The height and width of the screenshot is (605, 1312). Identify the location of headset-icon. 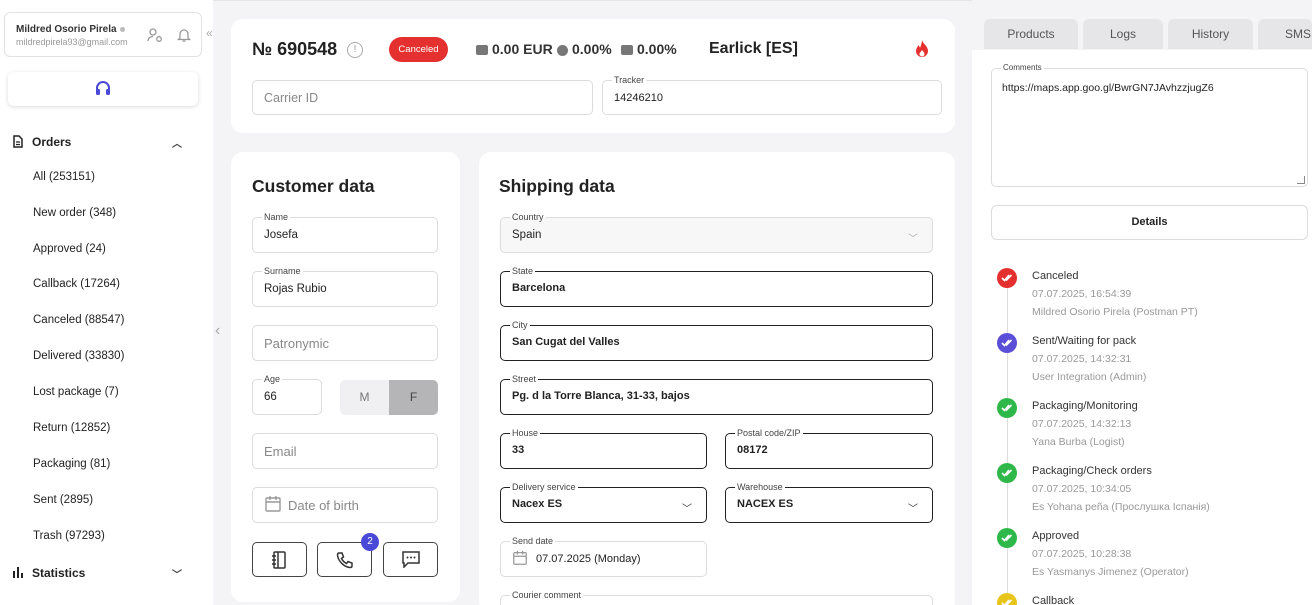
(103, 88).